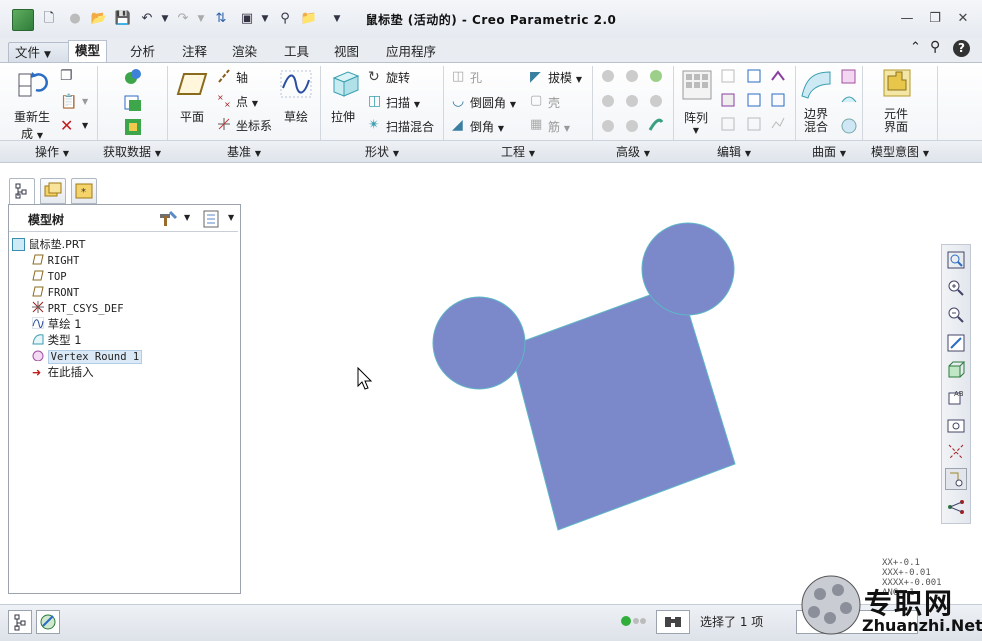  Describe the element at coordinates (956, 370) in the screenshot. I see `display-style-icon` at that location.